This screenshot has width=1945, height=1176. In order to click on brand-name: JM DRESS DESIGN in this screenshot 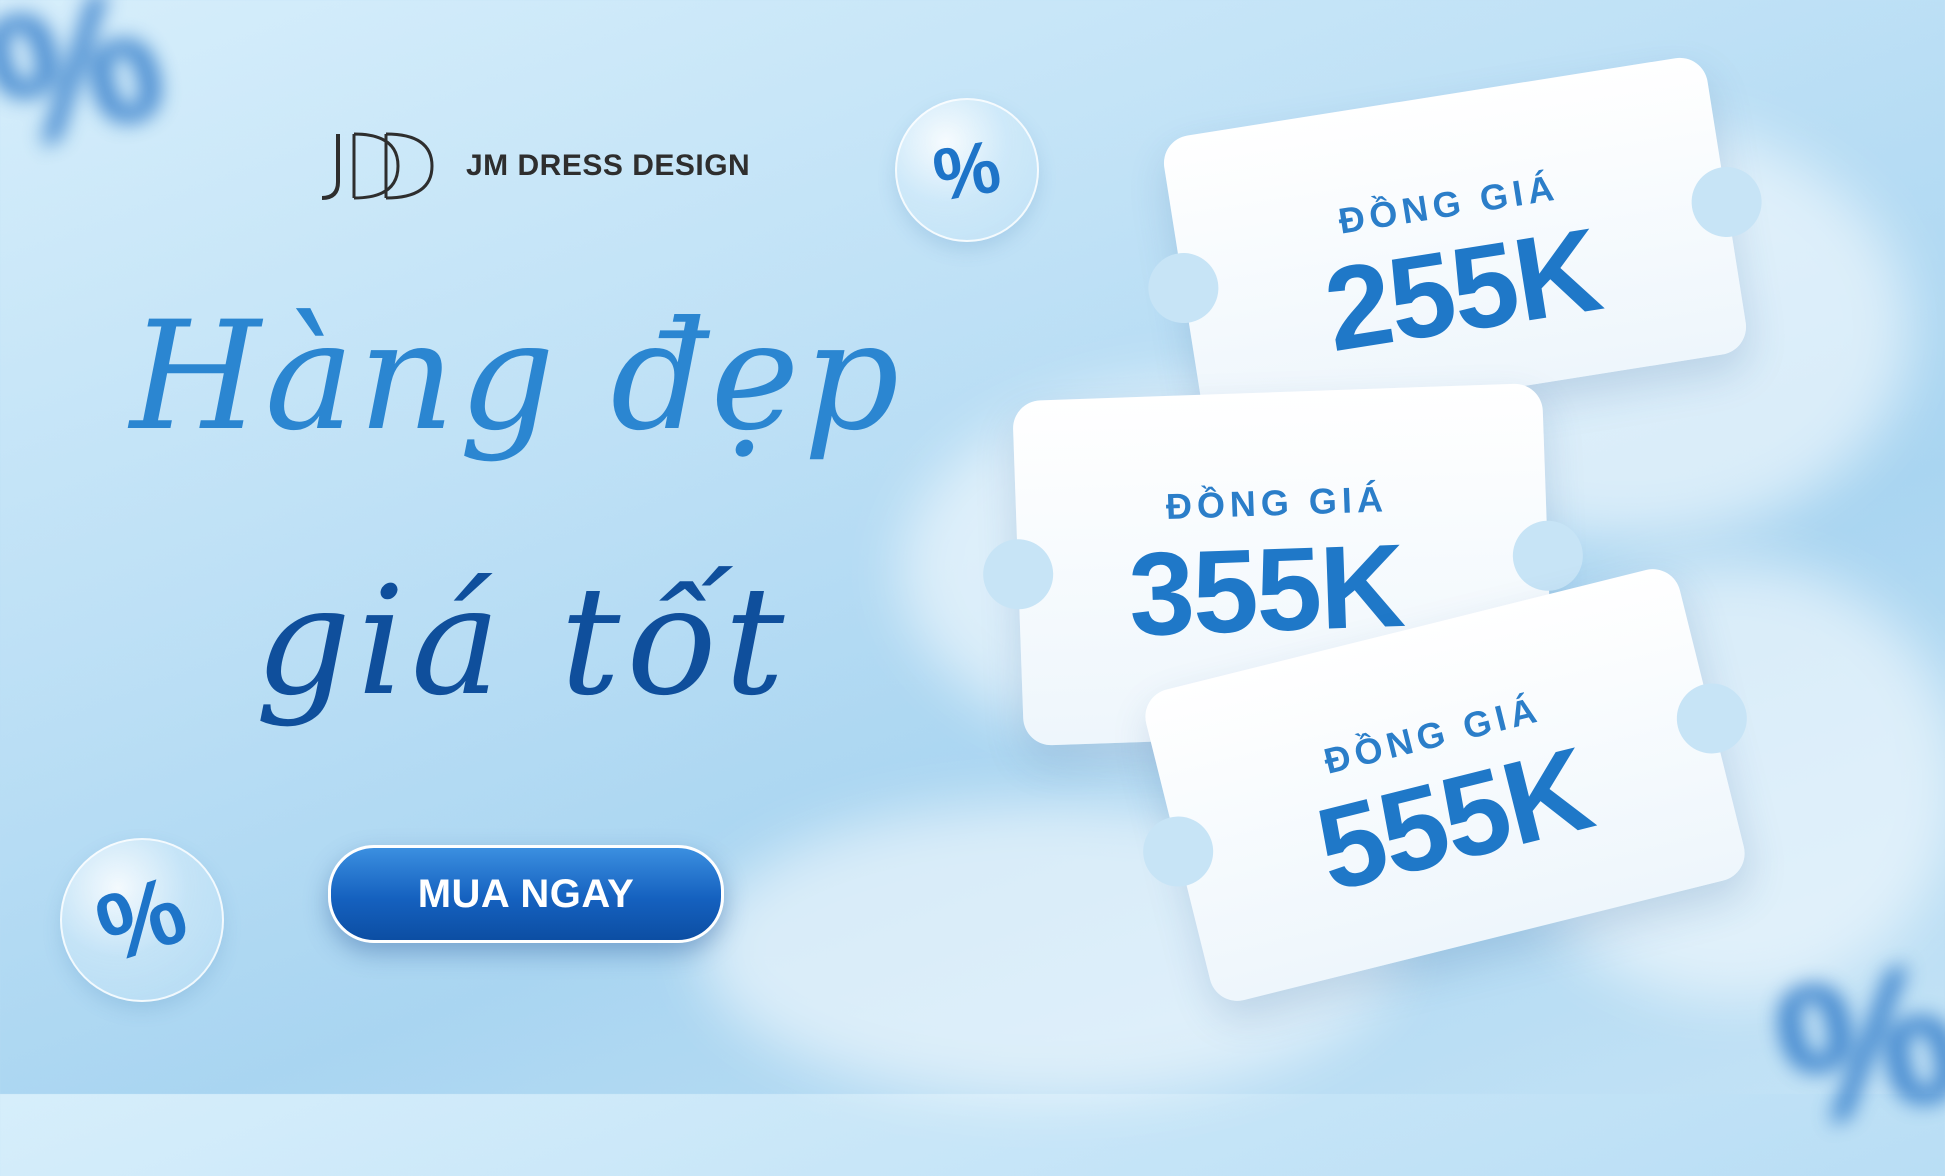, I will do `click(608, 165)`.